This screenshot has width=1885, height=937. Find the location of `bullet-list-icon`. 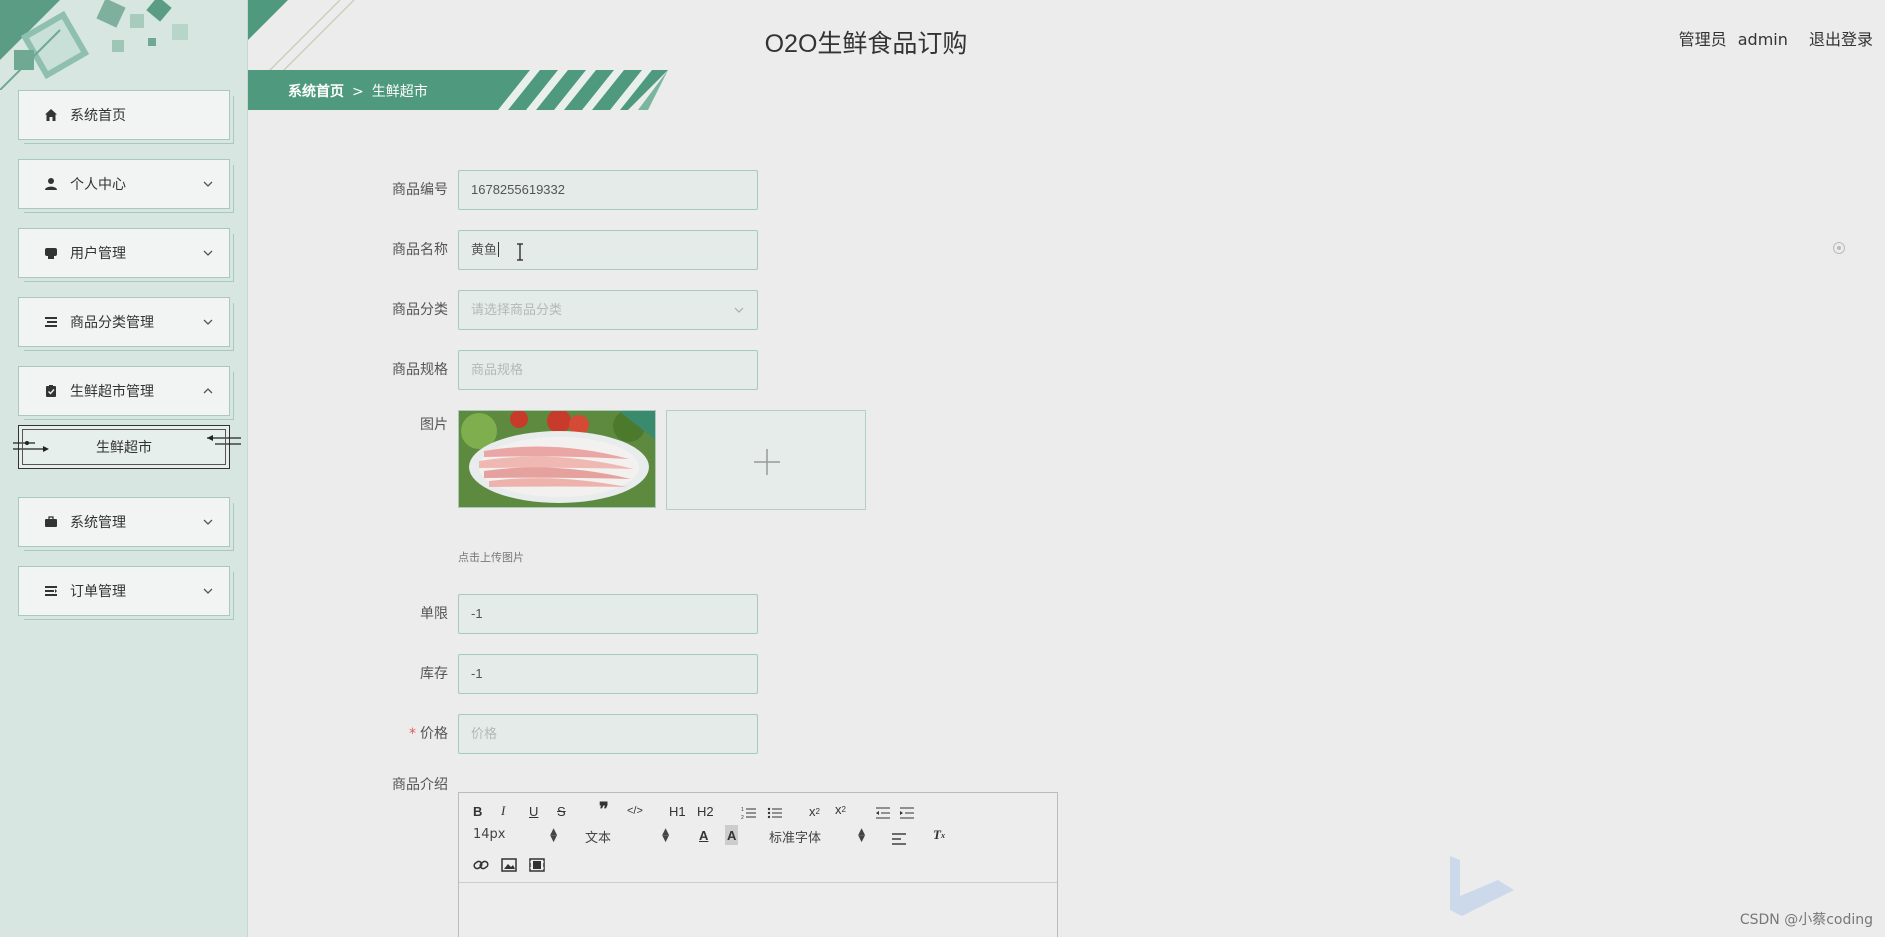

bullet-list-icon is located at coordinates (775, 813).